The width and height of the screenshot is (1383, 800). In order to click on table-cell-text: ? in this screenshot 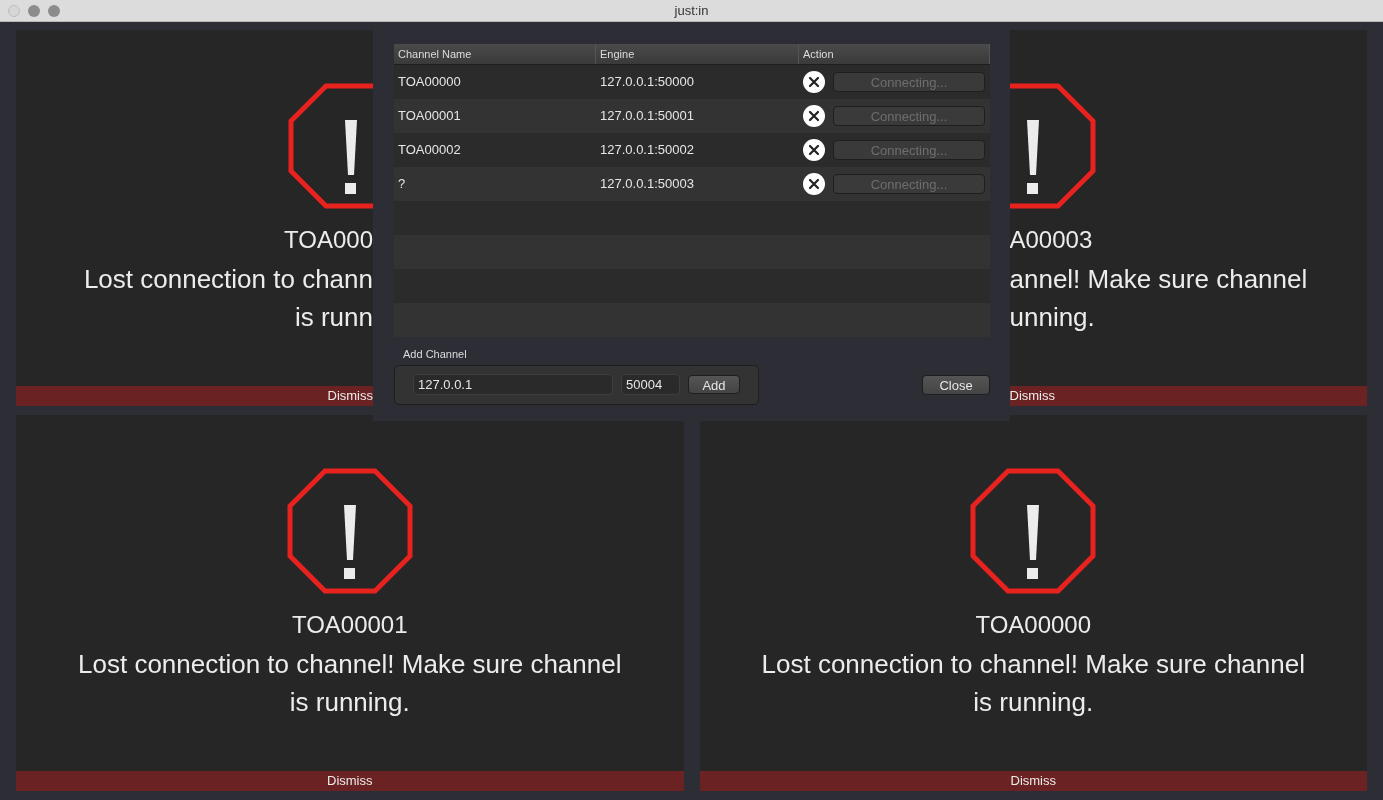, I will do `click(402, 184)`.